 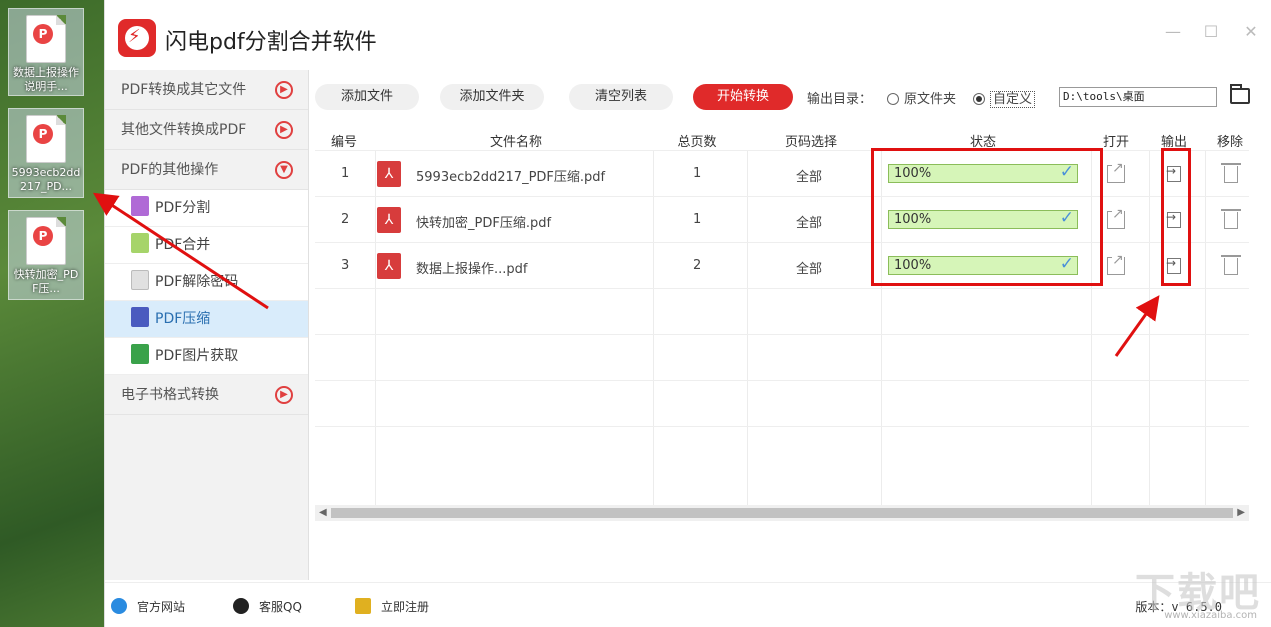 I want to click on output-highlight-box, so click(x=1176, y=217).